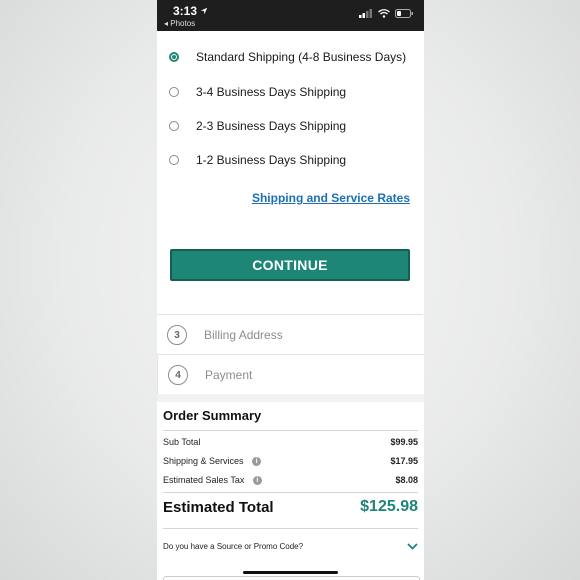 This screenshot has width=580, height=580. Describe the element at coordinates (185, 11) in the screenshot. I see `status-time-text: 3:13` at that location.